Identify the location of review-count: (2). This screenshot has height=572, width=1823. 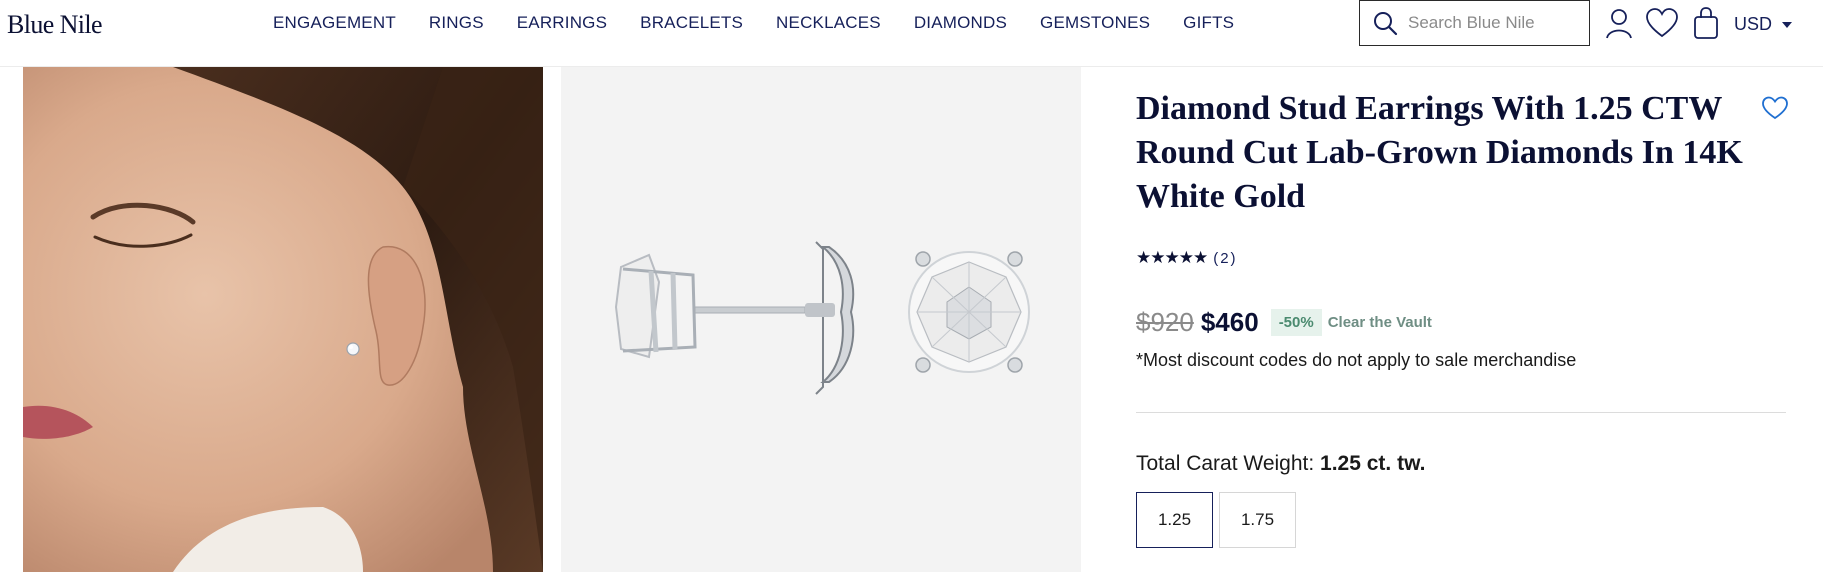
(1225, 258).